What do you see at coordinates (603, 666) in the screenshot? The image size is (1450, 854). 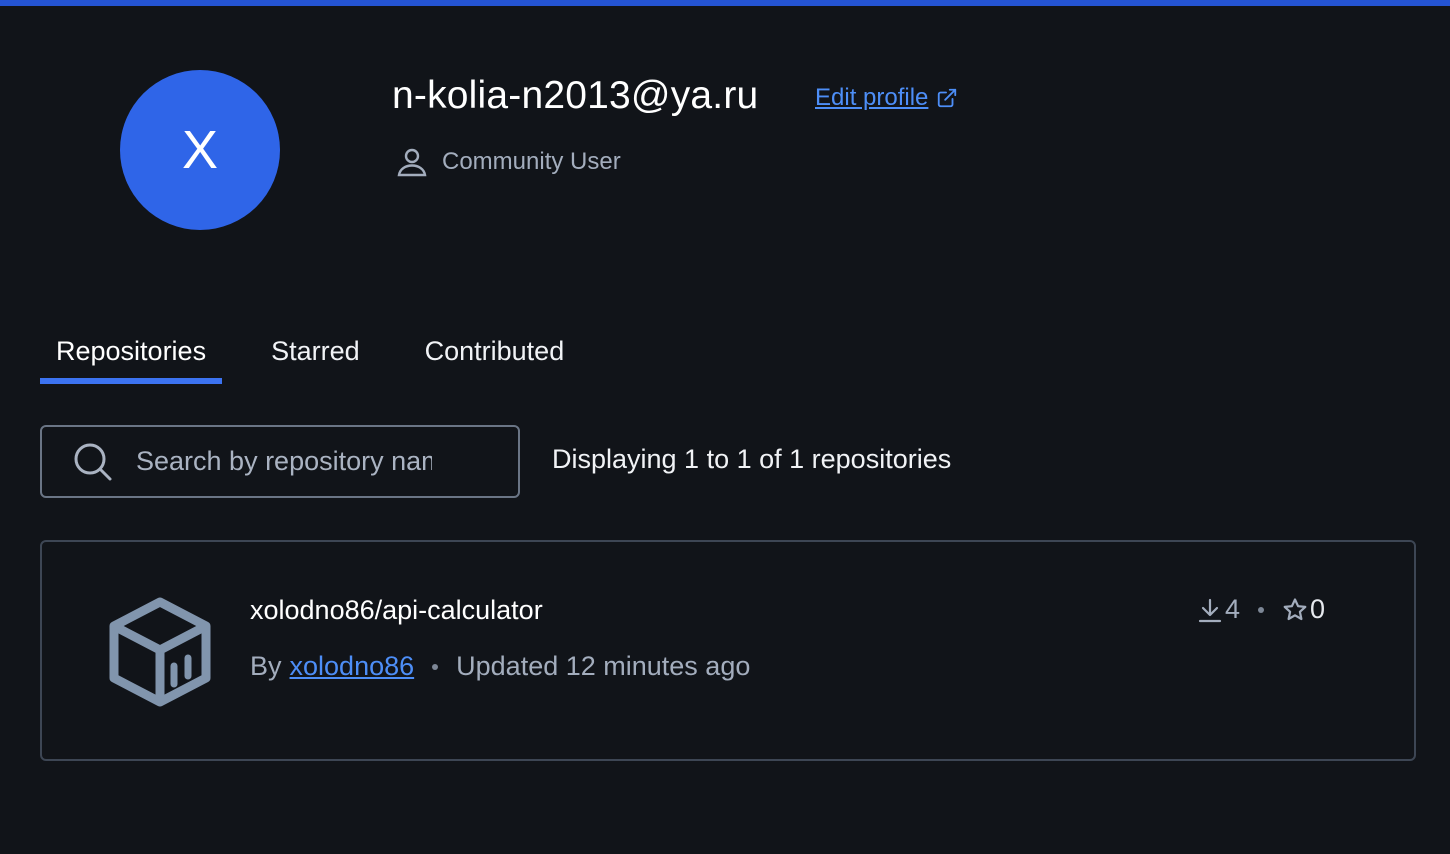 I see `repository-updated: Updated 12 minutes ago` at bounding box center [603, 666].